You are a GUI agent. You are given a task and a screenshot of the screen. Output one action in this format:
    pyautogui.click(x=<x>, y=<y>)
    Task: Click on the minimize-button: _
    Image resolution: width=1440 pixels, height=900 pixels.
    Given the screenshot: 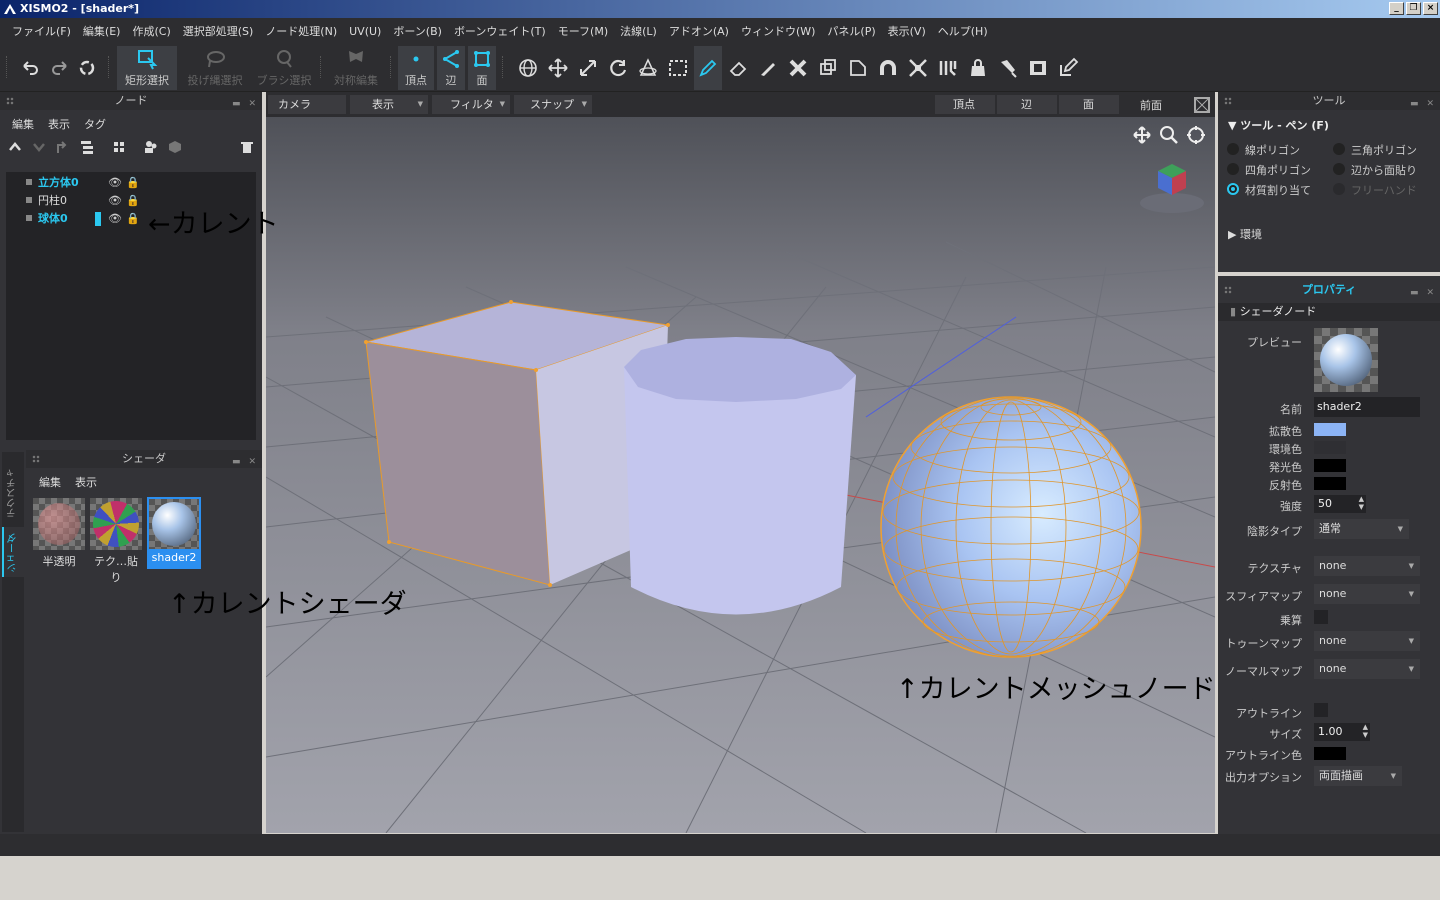 What is the action you would take?
    pyautogui.click(x=1396, y=8)
    